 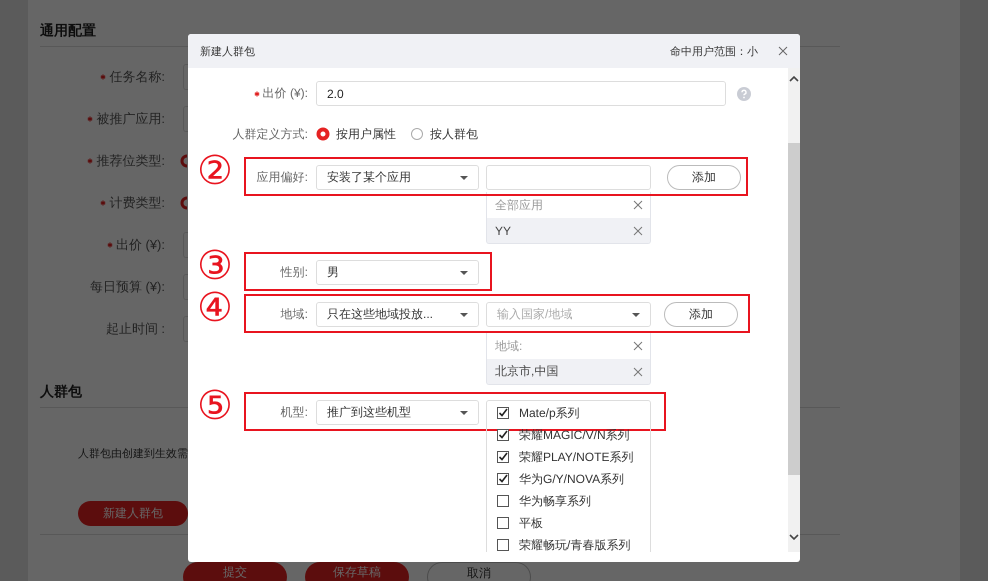 What do you see at coordinates (134, 329) in the screenshot?
I see `field-label: 起止时间 :` at bounding box center [134, 329].